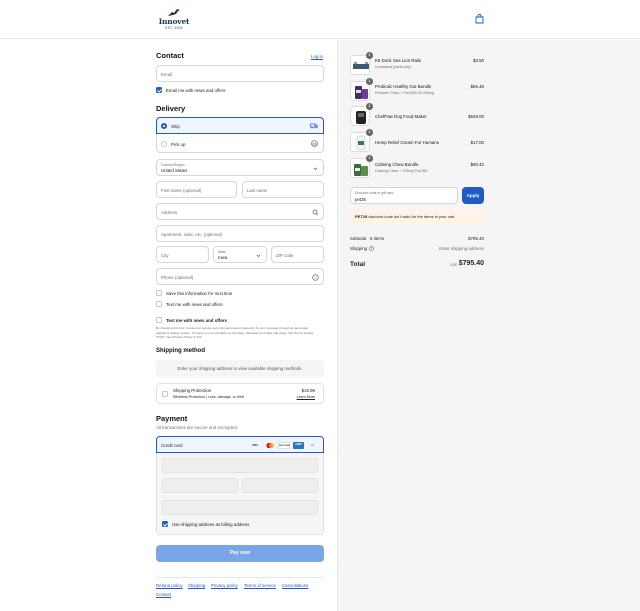 The height and width of the screenshot is (611, 640). I want to click on total-value: $795.40, so click(471, 263).